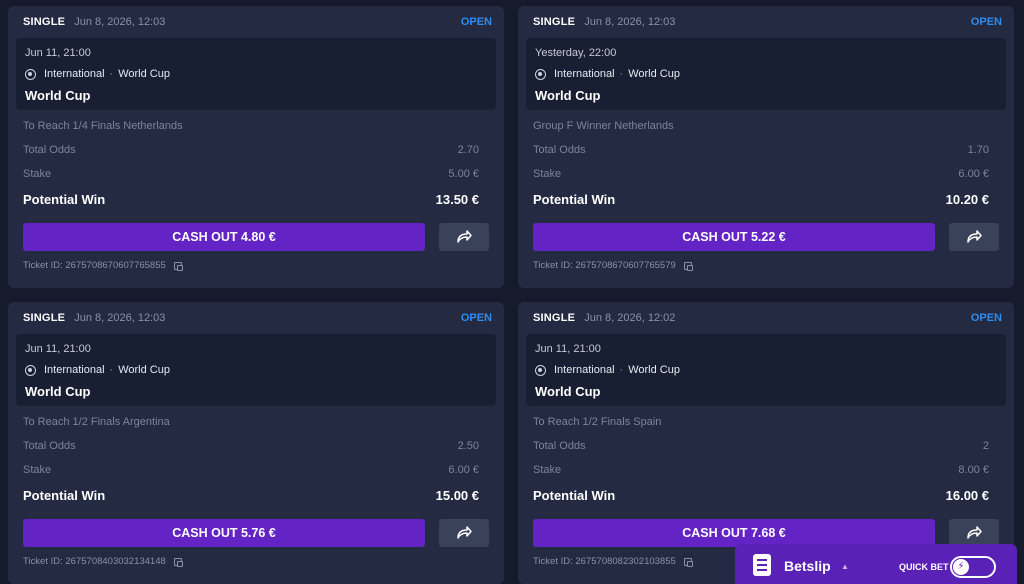 The width and height of the screenshot is (1024, 584). Describe the element at coordinates (103, 126) in the screenshot. I see `market-selection: To Reach 1/4 Finals Netherlands` at that location.